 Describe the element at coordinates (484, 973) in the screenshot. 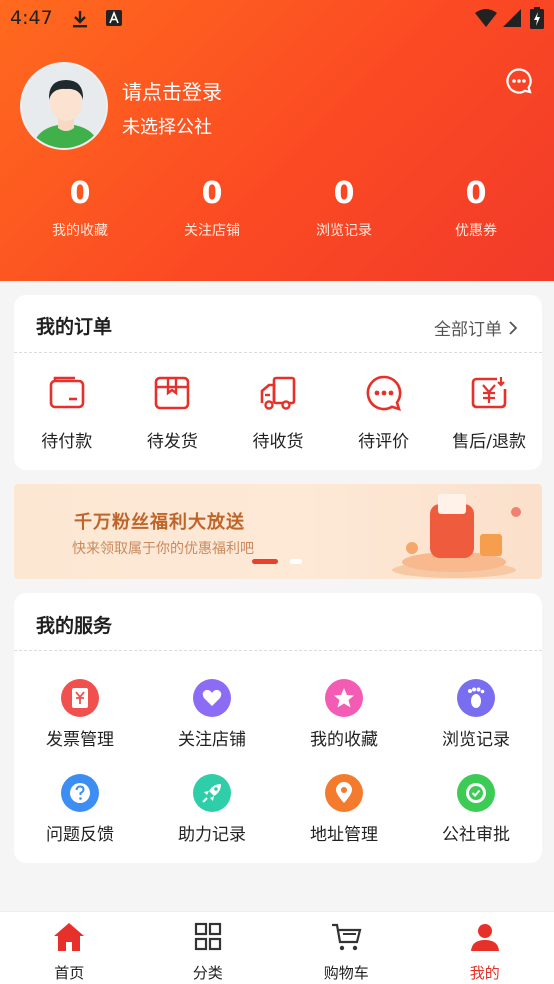

I see `tab-label: 我的` at that location.